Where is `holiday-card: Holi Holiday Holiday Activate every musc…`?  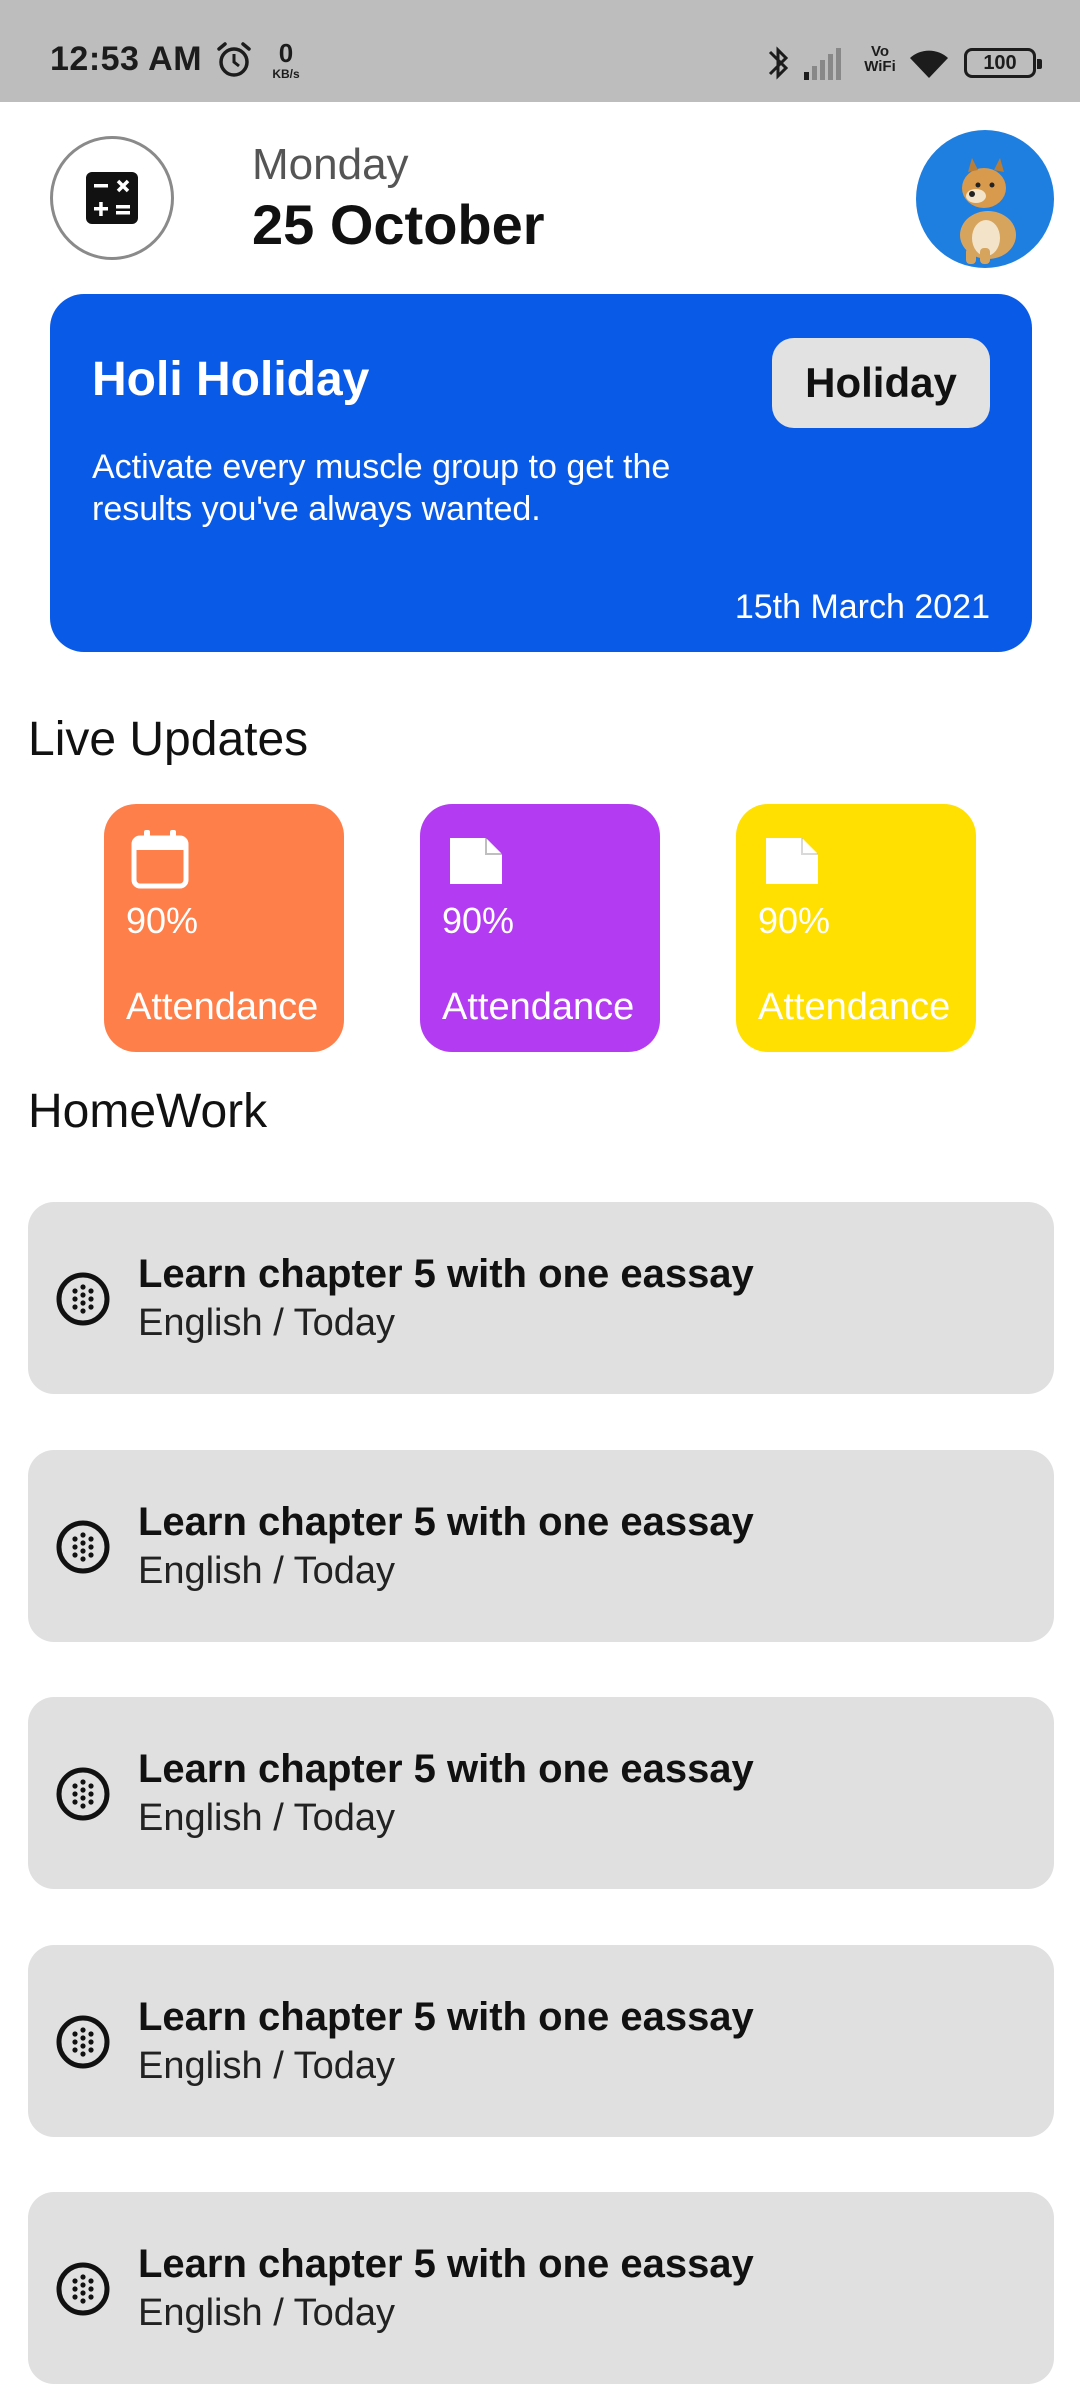
holiday-card: Holi Holiday Holiday Activate every musc… is located at coordinates (541, 473).